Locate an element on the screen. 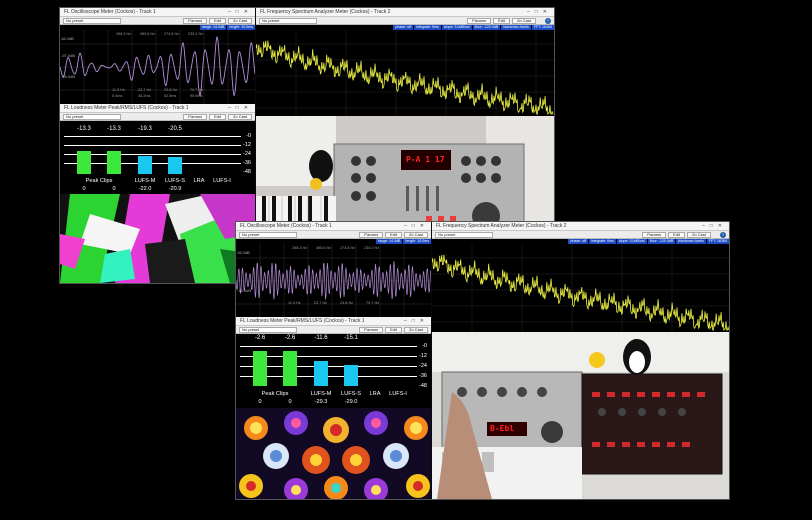  meter-label: LUFS-S is located at coordinates (175, 181).